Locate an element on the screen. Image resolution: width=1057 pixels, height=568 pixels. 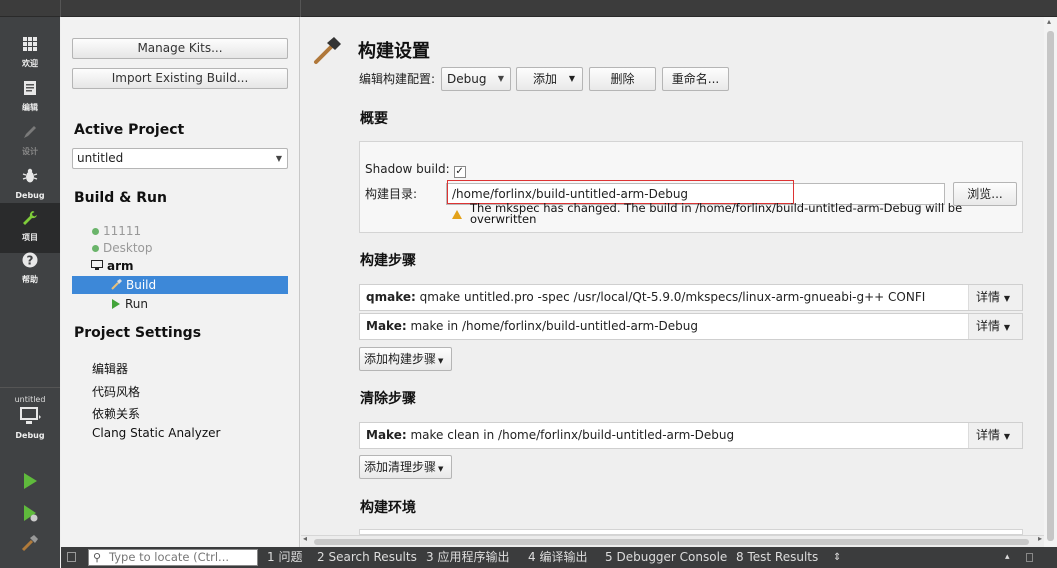
monitor-icon is located at coordinates (97, 265).